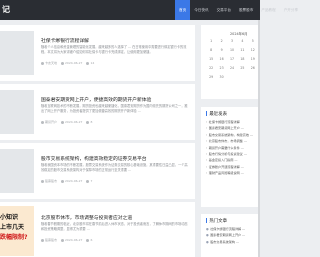 This screenshot has height=257, width=320. What do you see at coordinates (221, 68) in the screenshot?
I see `calendar-day: 23` at bounding box center [221, 68].